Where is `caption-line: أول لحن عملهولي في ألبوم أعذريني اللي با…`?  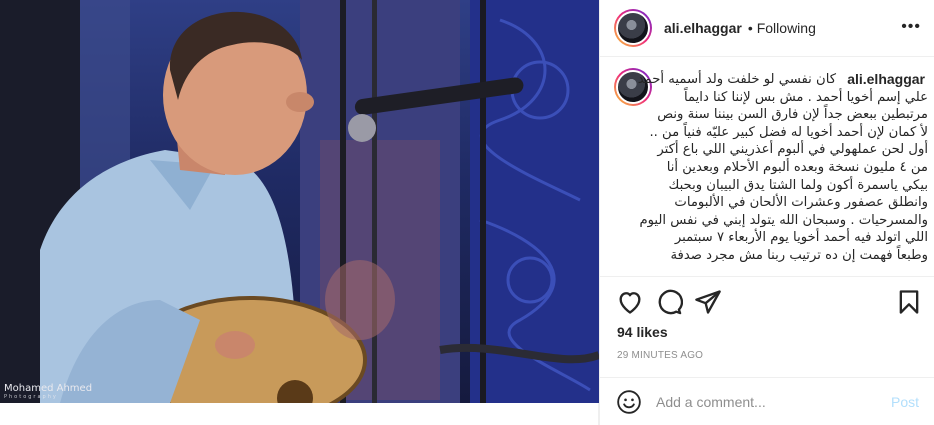
caption-line: أول لحن عملهولي في ألبوم أعذريني اللي با… is located at coordinates (792, 150).